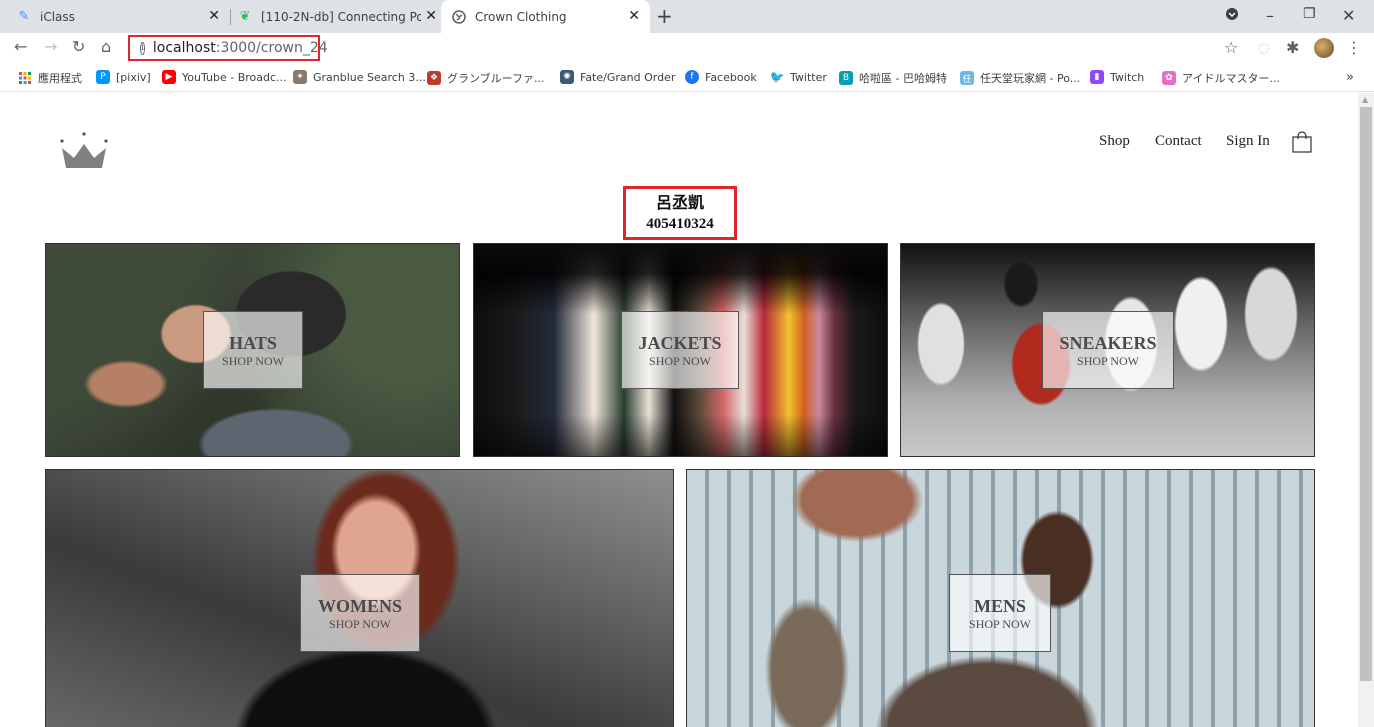 Image resolution: width=1374 pixels, height=727 pixels. Describe the element at coordinates (103, 77) in the screenshot. I see `pixiv-icon: P` at that location.